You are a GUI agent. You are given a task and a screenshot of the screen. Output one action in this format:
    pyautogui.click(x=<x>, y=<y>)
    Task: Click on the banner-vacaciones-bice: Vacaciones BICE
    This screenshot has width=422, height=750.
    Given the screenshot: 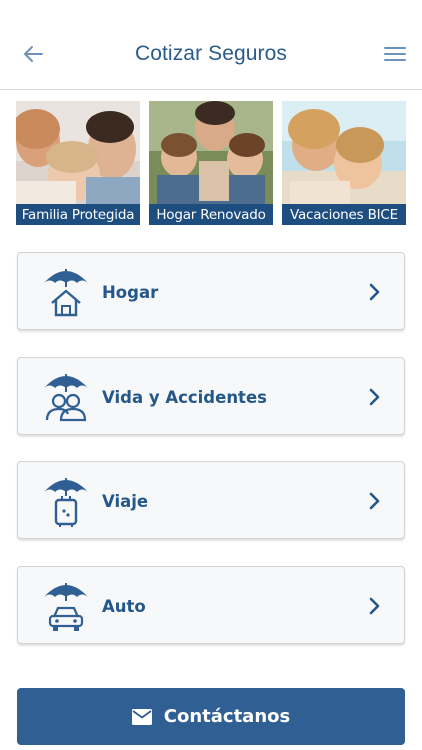 What is the action you would take?
    pyautogui.click(x=344, y=163)
    